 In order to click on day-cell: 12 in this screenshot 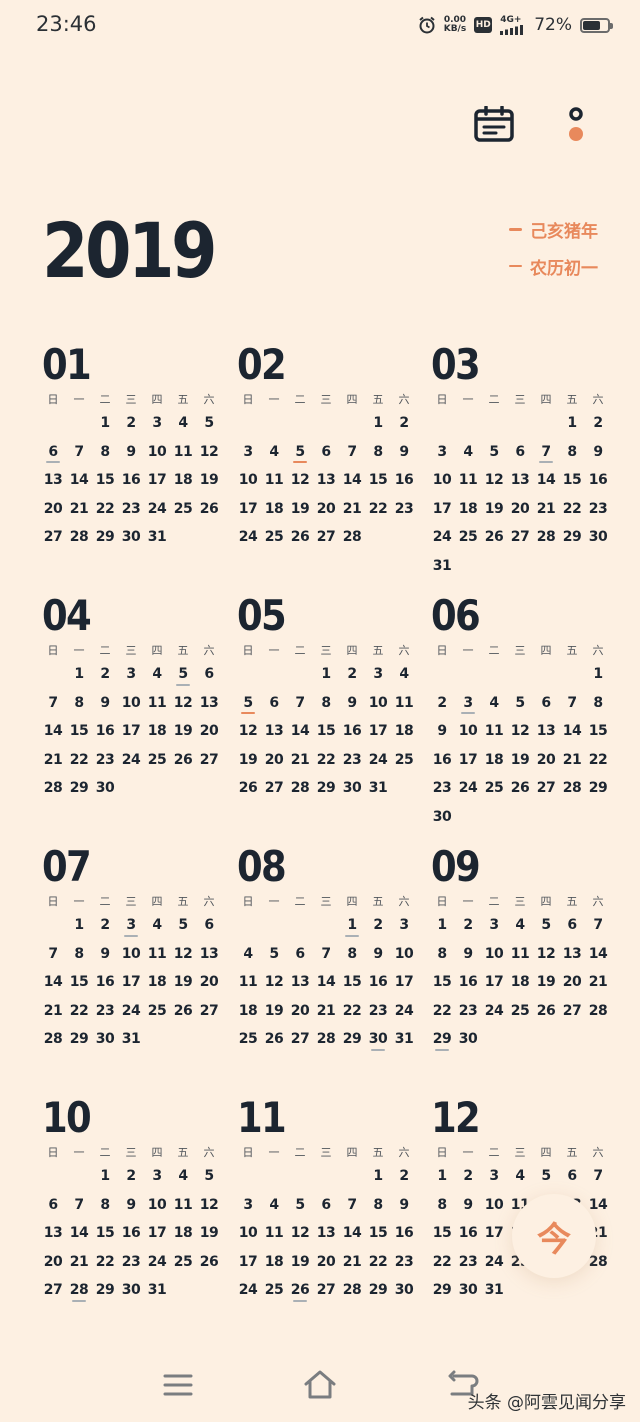, I will do `click(183, 954)`.